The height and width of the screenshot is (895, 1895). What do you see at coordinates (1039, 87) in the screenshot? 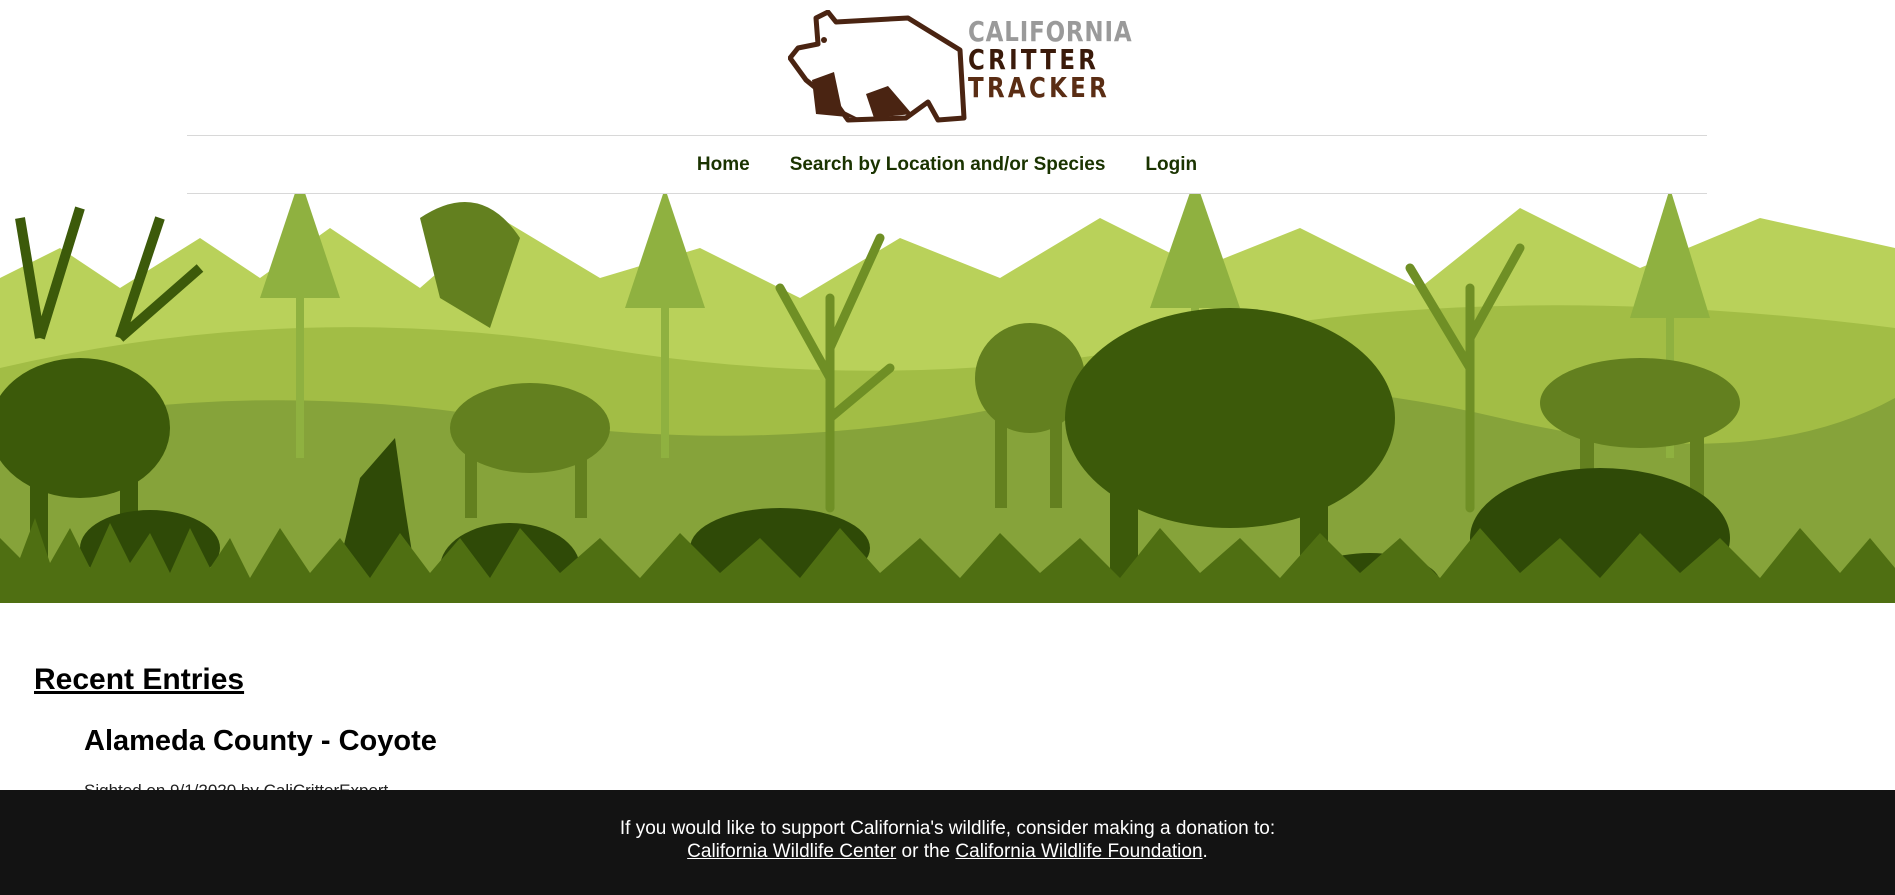
I see `logo-line-tracker: TRACKER` at bounding box center [1039, 87].